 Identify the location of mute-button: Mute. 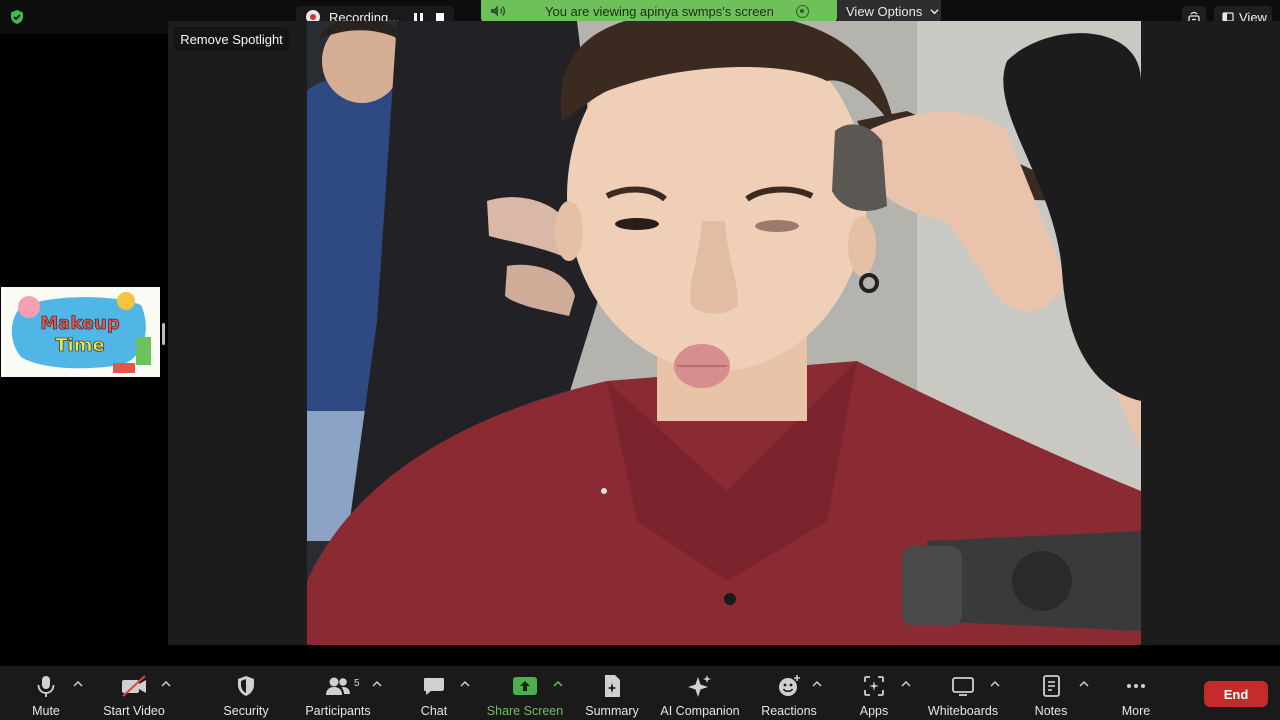
(46, 693).